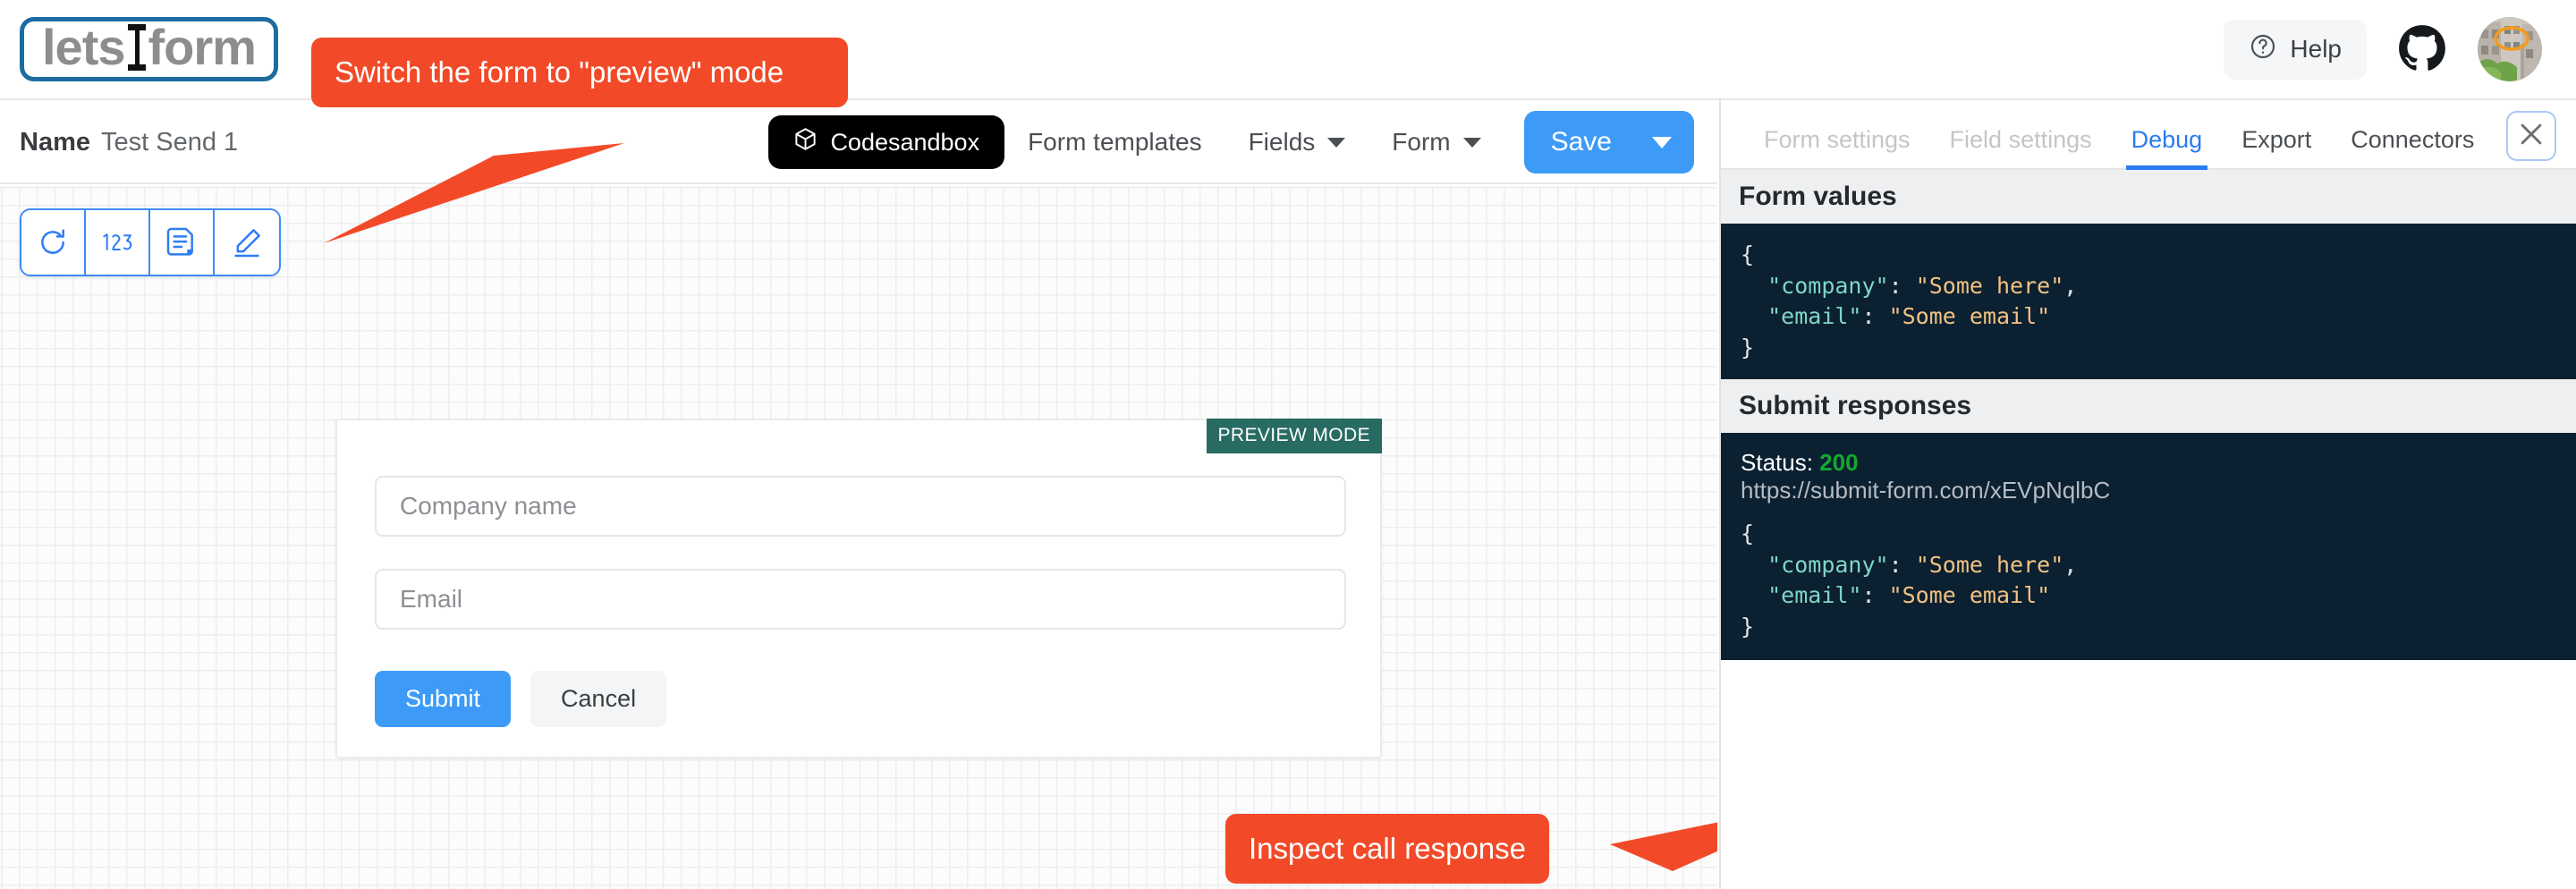 The height and width of the screenshot is (889, 2576). Describe the element at coordinates (2383, 49) in the screenshot. I see `header-actions: Help` at that location.